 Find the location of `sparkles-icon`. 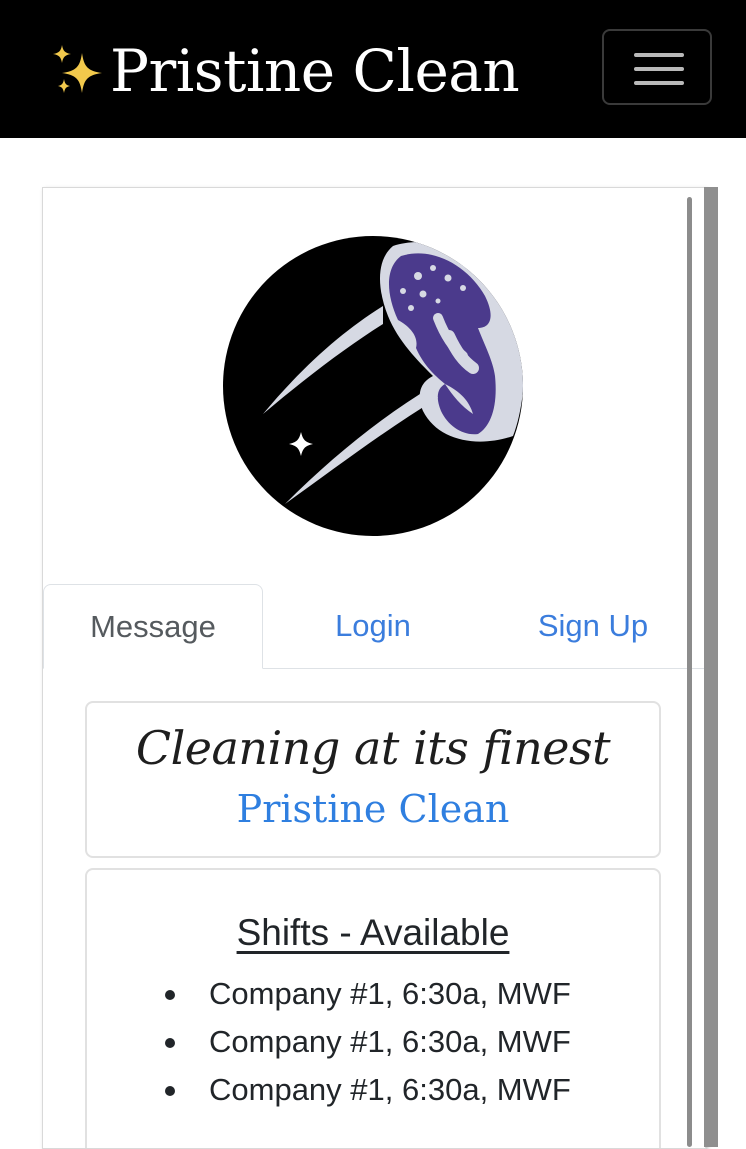

sparkles-icon is located at coordinates (78, 71).